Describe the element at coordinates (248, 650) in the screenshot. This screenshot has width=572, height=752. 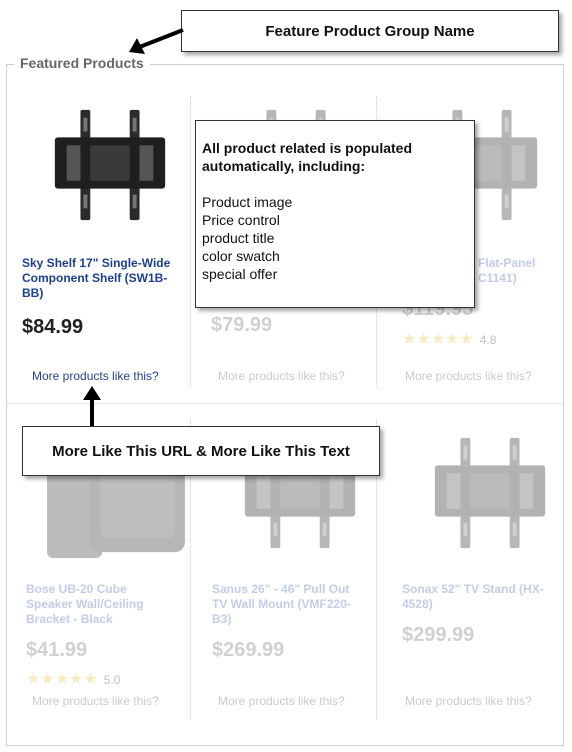
I see `product-price: $269.99` at that location.